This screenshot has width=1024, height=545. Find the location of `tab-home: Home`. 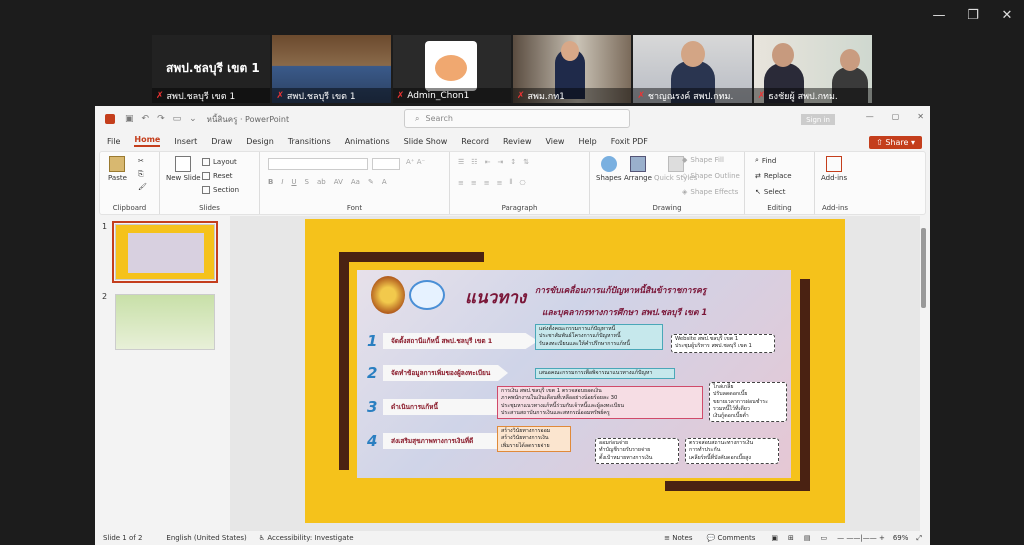

tab-home: Home is located at coordinates (147, 141).